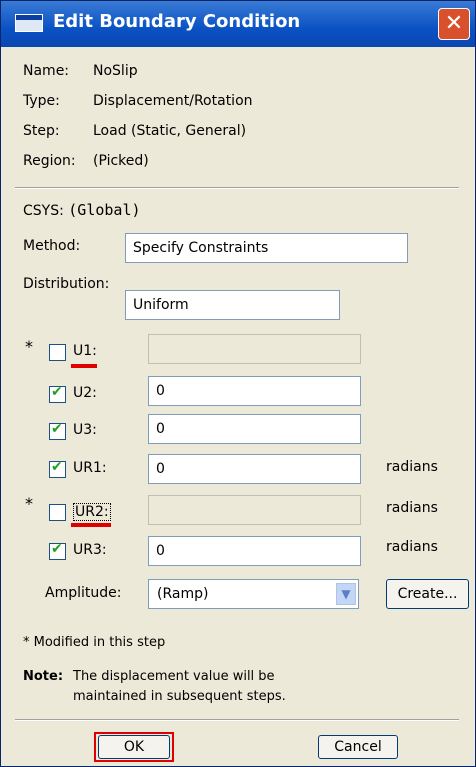  Describe the element at coordinates (179, 696) in the screenshot. I see `note-line-2: maintained in subsequent steps.` at that location.